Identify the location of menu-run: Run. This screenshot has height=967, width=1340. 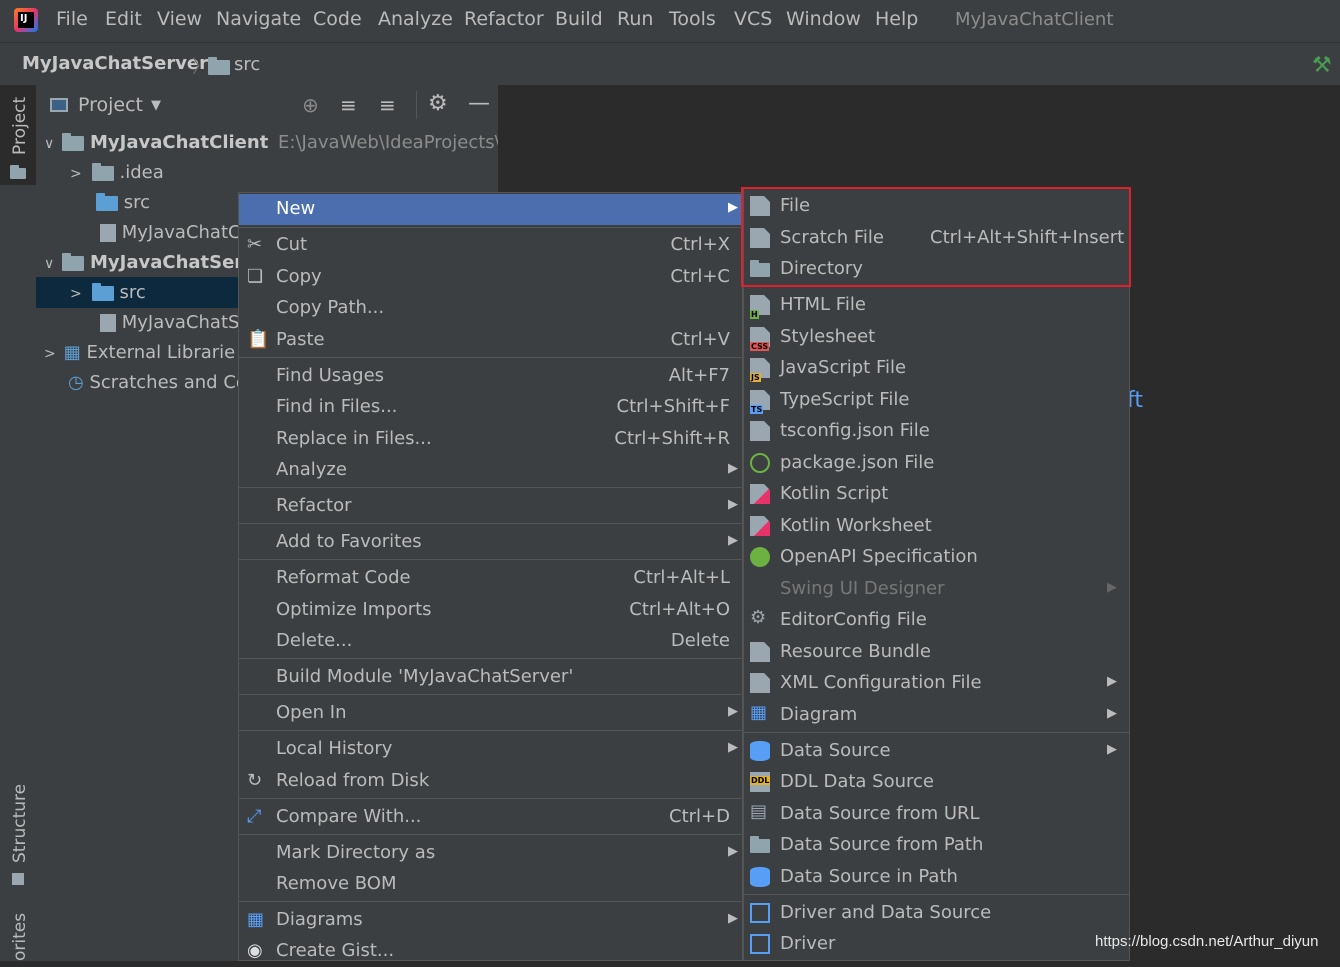
(635, 19).